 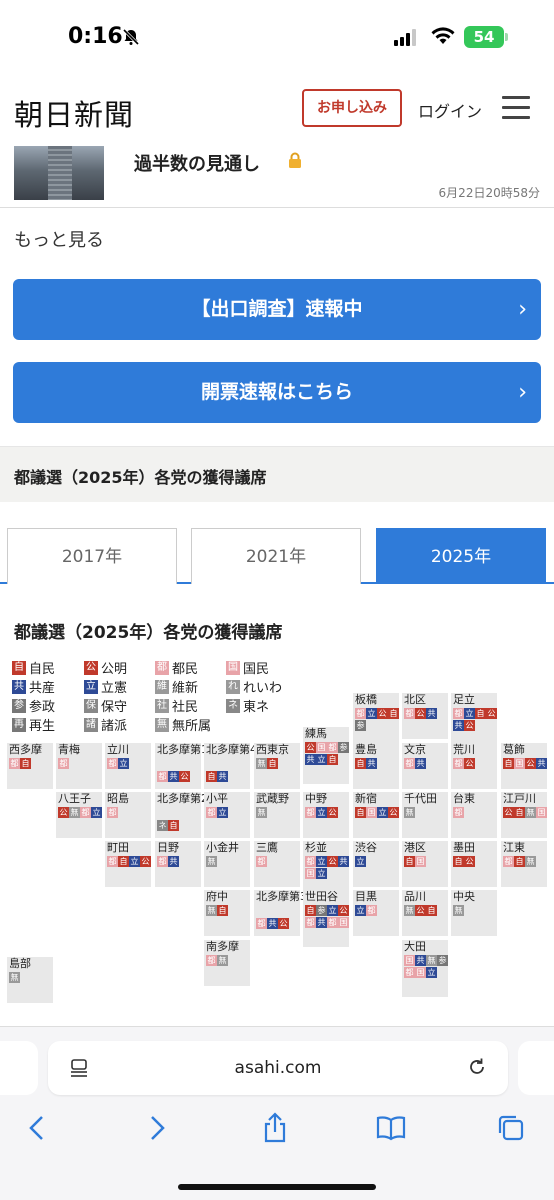 I want to click on district-cell: 北多摩第1 都共公, so click(x=181, y=766).